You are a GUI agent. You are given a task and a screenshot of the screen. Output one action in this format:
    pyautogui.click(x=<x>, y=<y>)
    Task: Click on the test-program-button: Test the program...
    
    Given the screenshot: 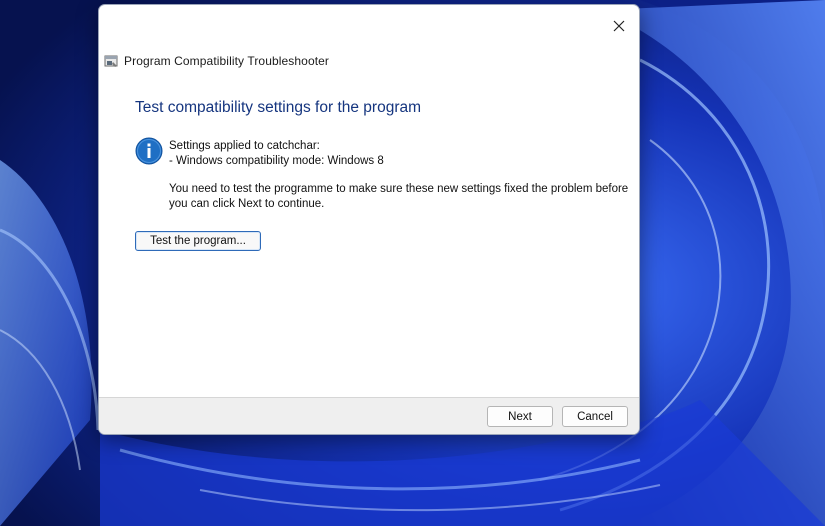 What is the action you would take?
    pyautogui.click(x=198, y=241)
    